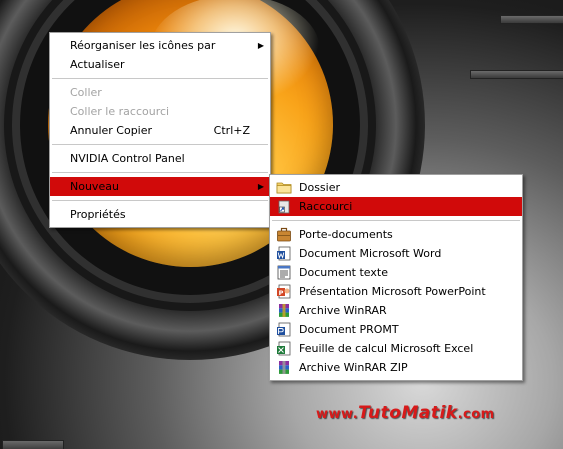 The image size is (563, 449). I want to click on submenu-item-excel: Feuille de calcul Microsoft Excel, so click(396, 348).